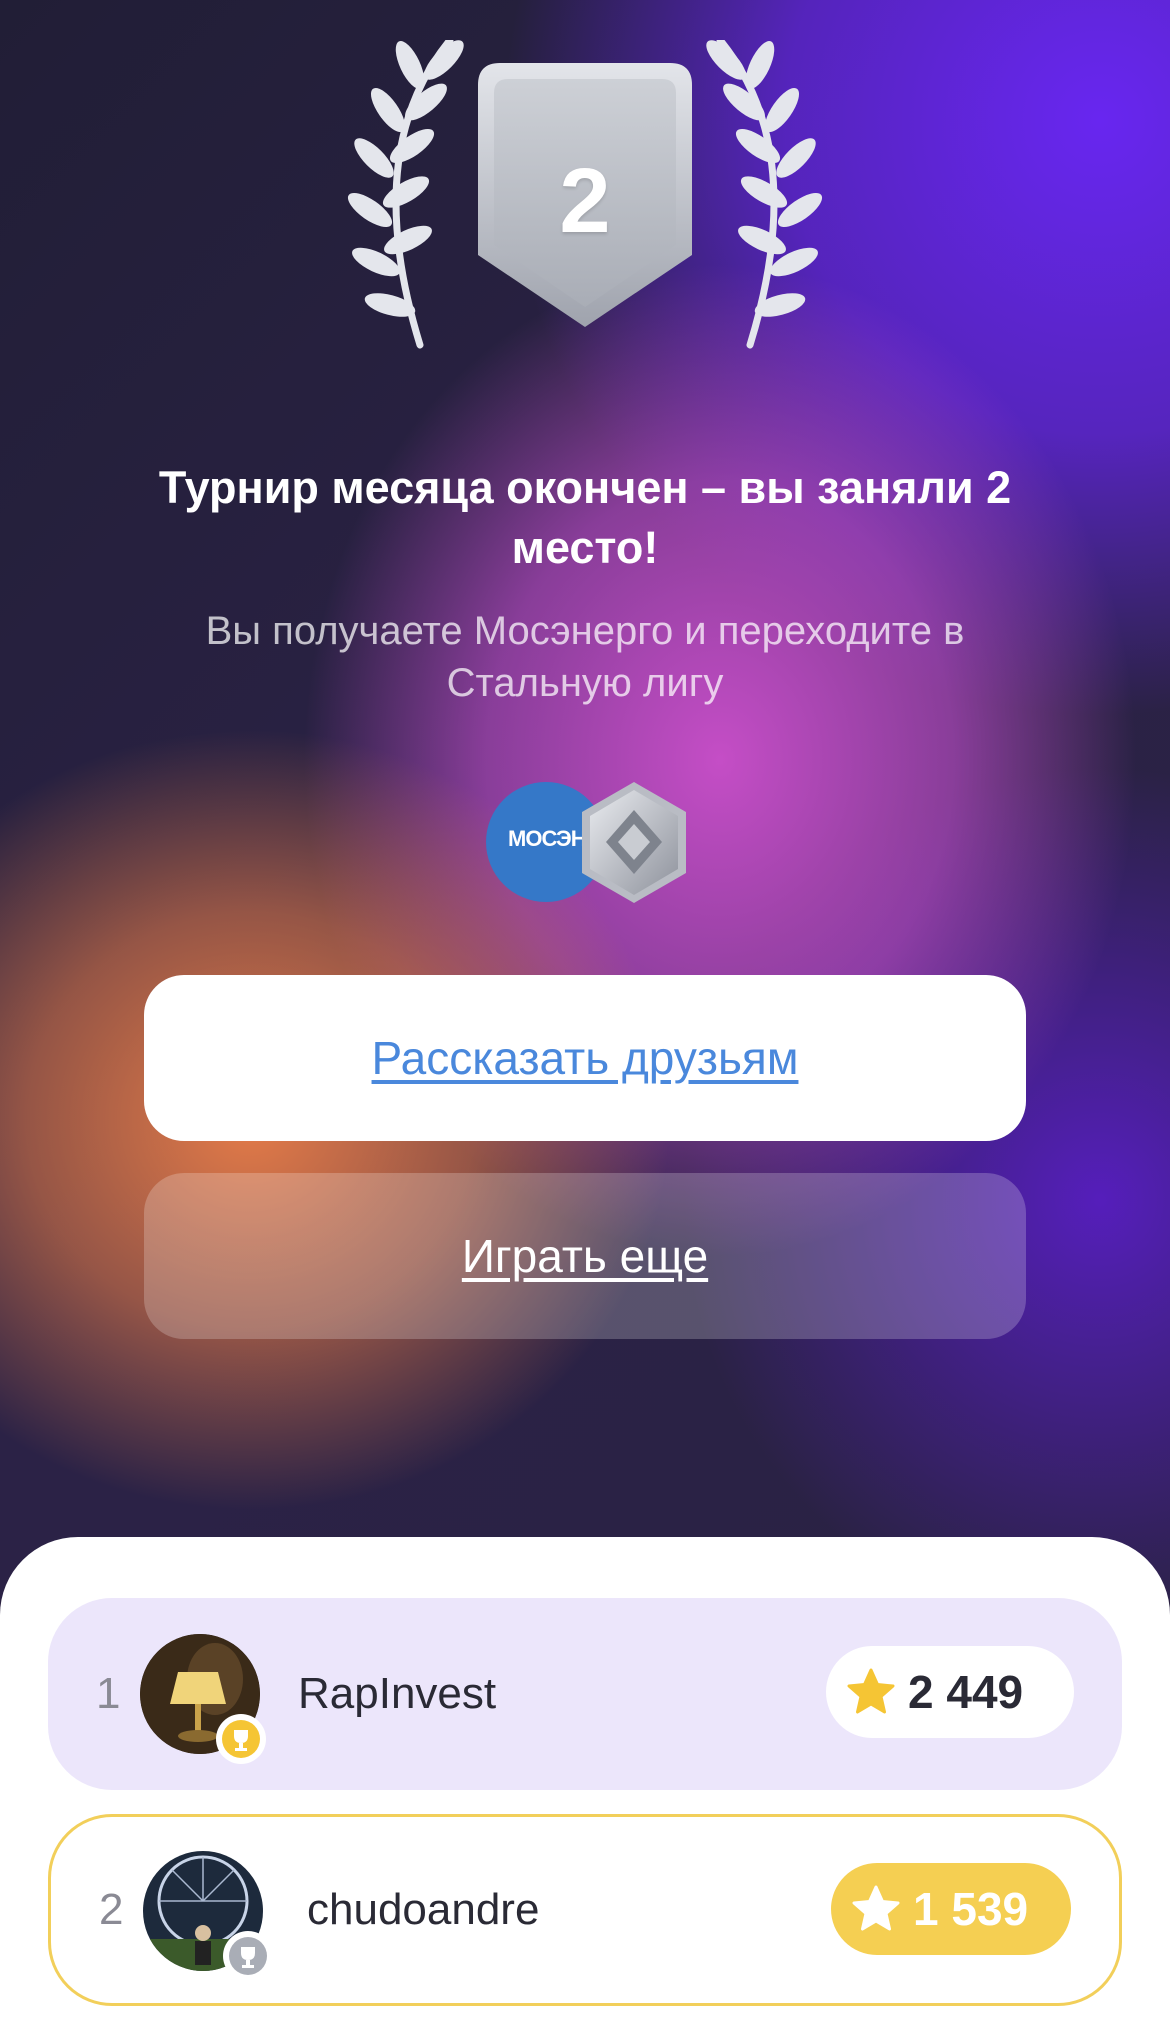 The image size is (1170, 2037). I want to click on score-value: 2 449, so click(966, 1692).